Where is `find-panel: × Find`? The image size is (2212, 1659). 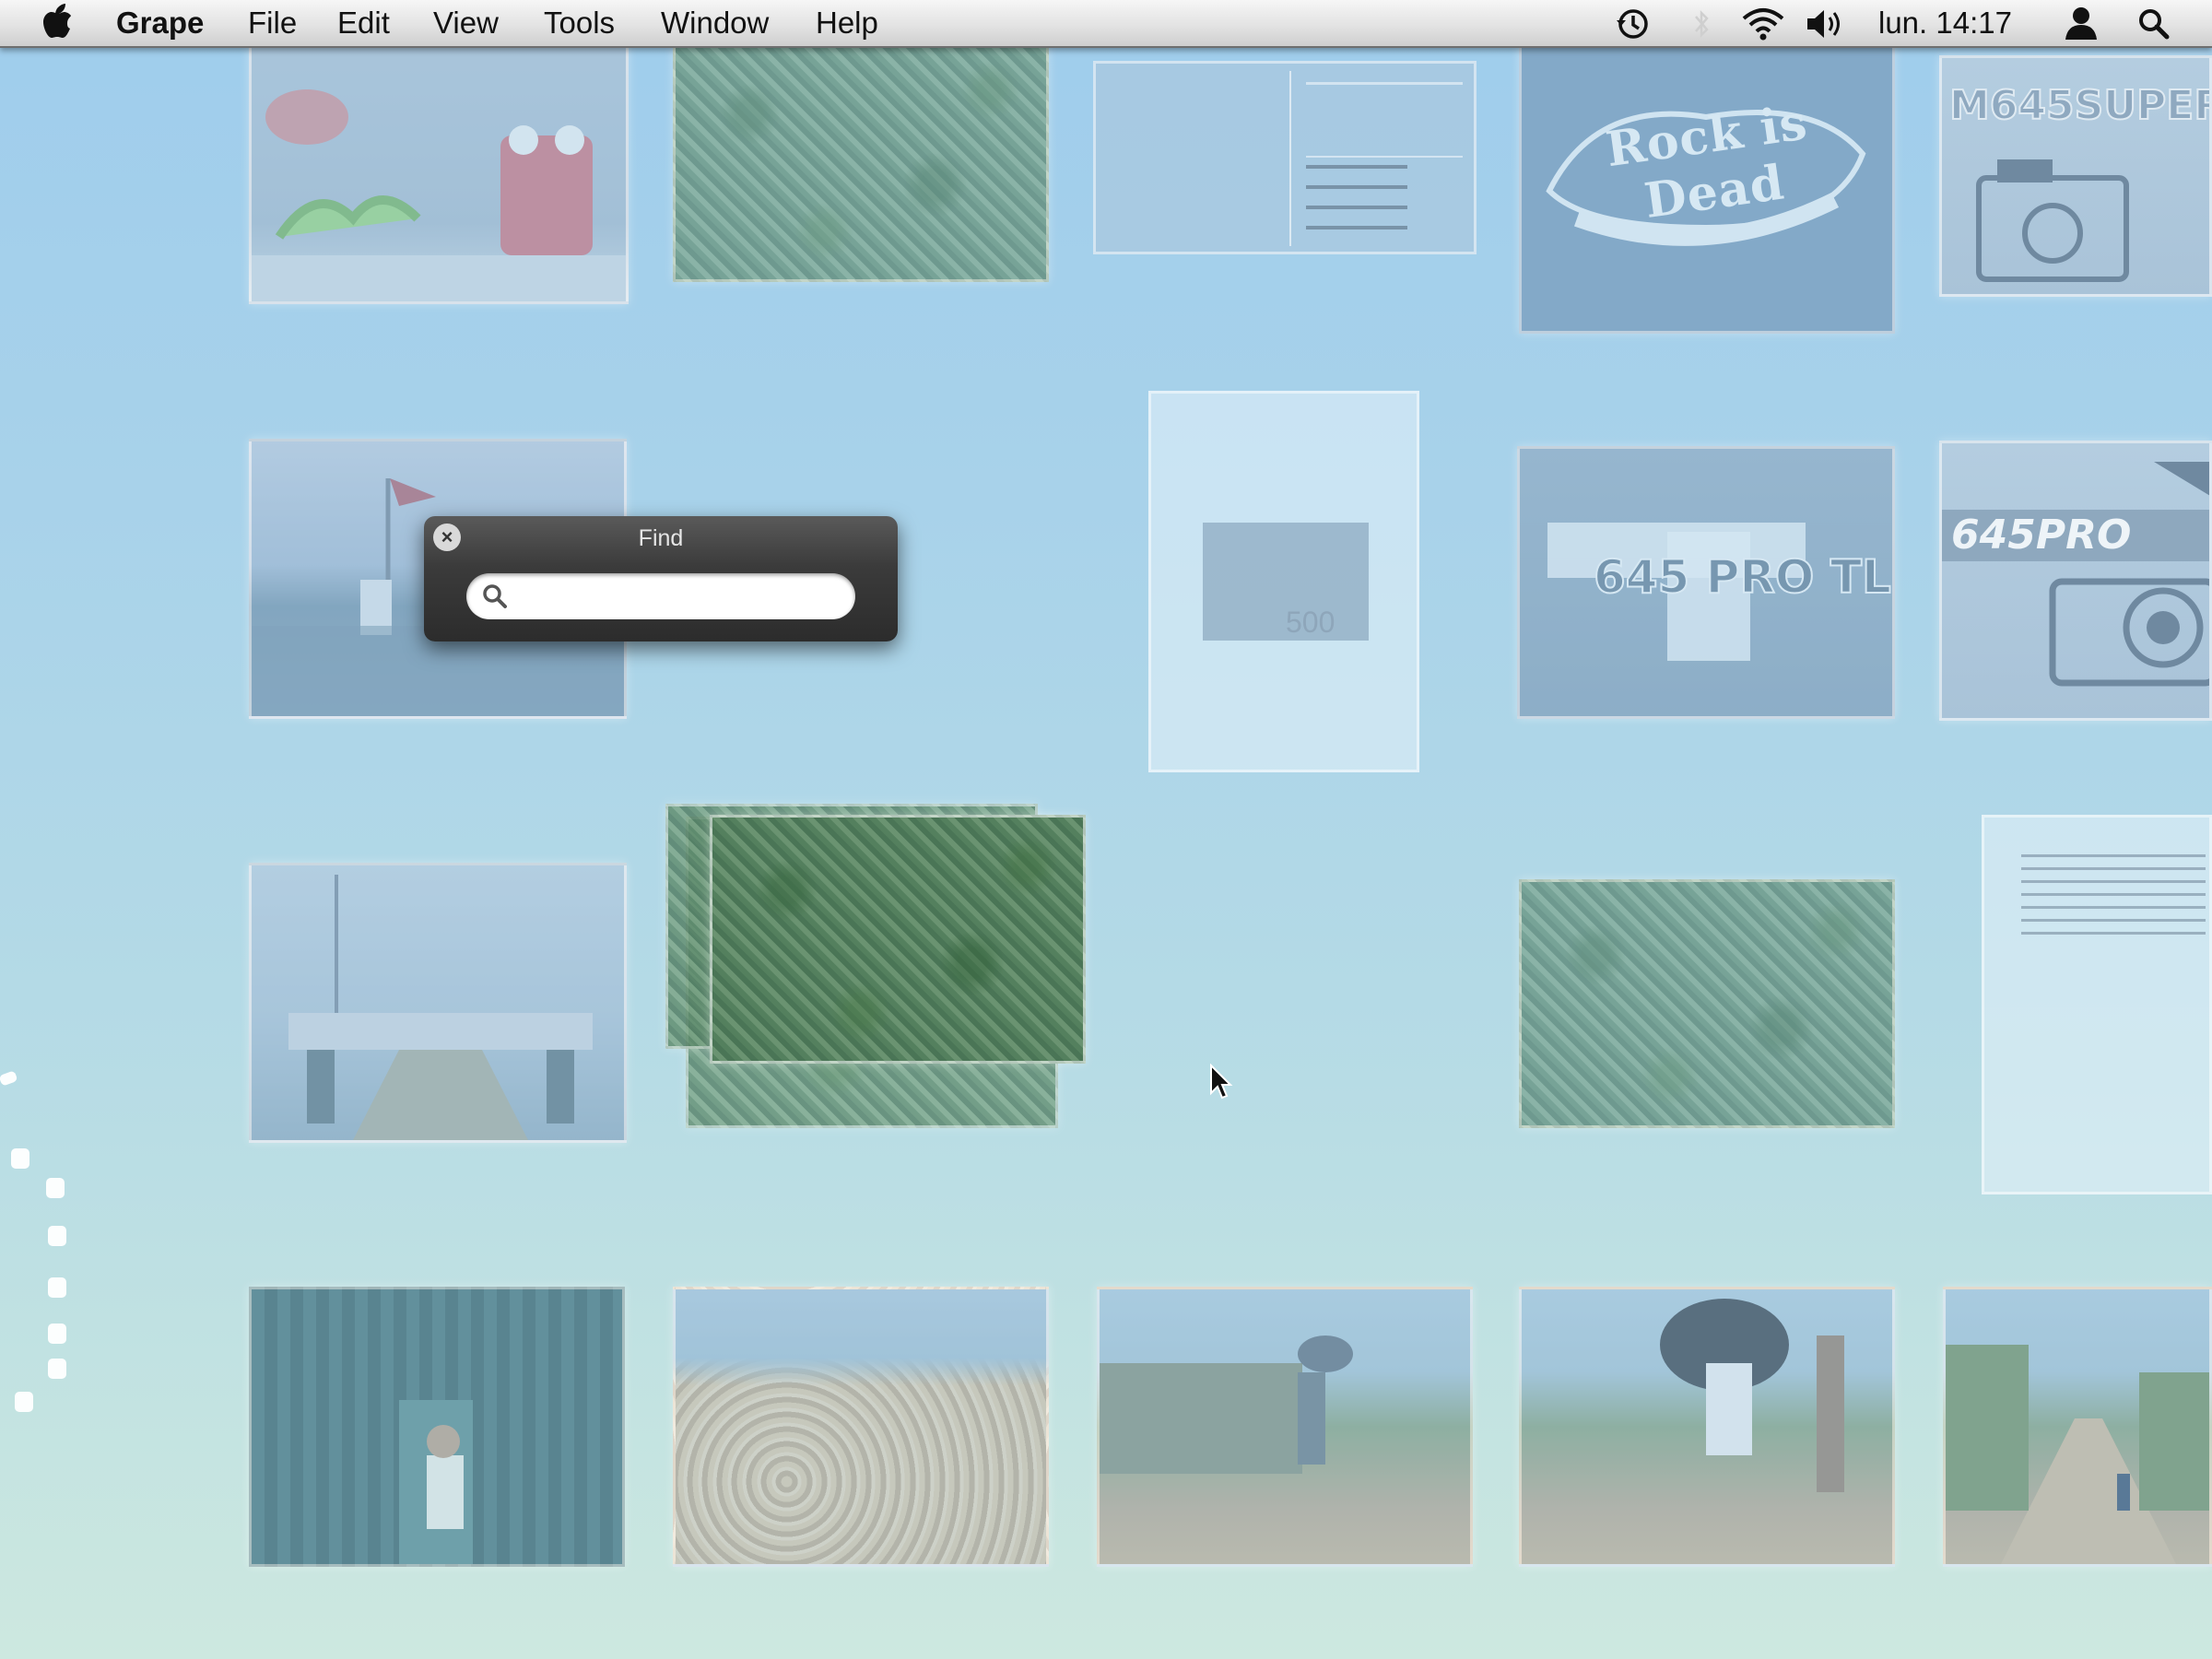
find-panel: × Find is located at coordinates (661, 578).